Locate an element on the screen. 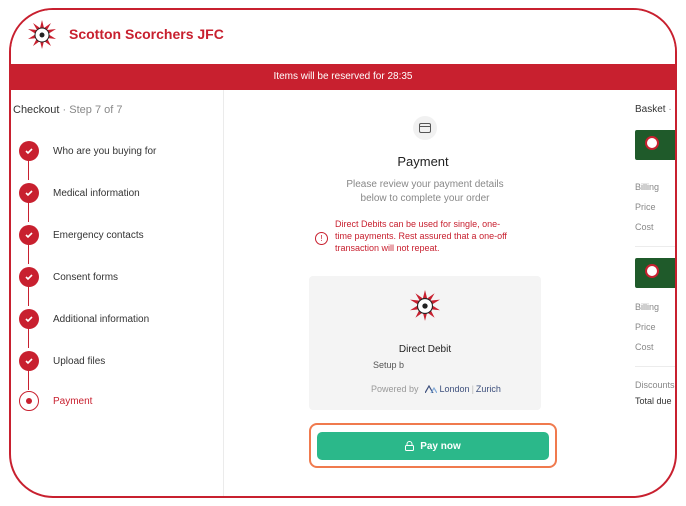 The width and height of the screenshot is (686, 506). checkout-label: Checkout is located at coordinates (36, 110).